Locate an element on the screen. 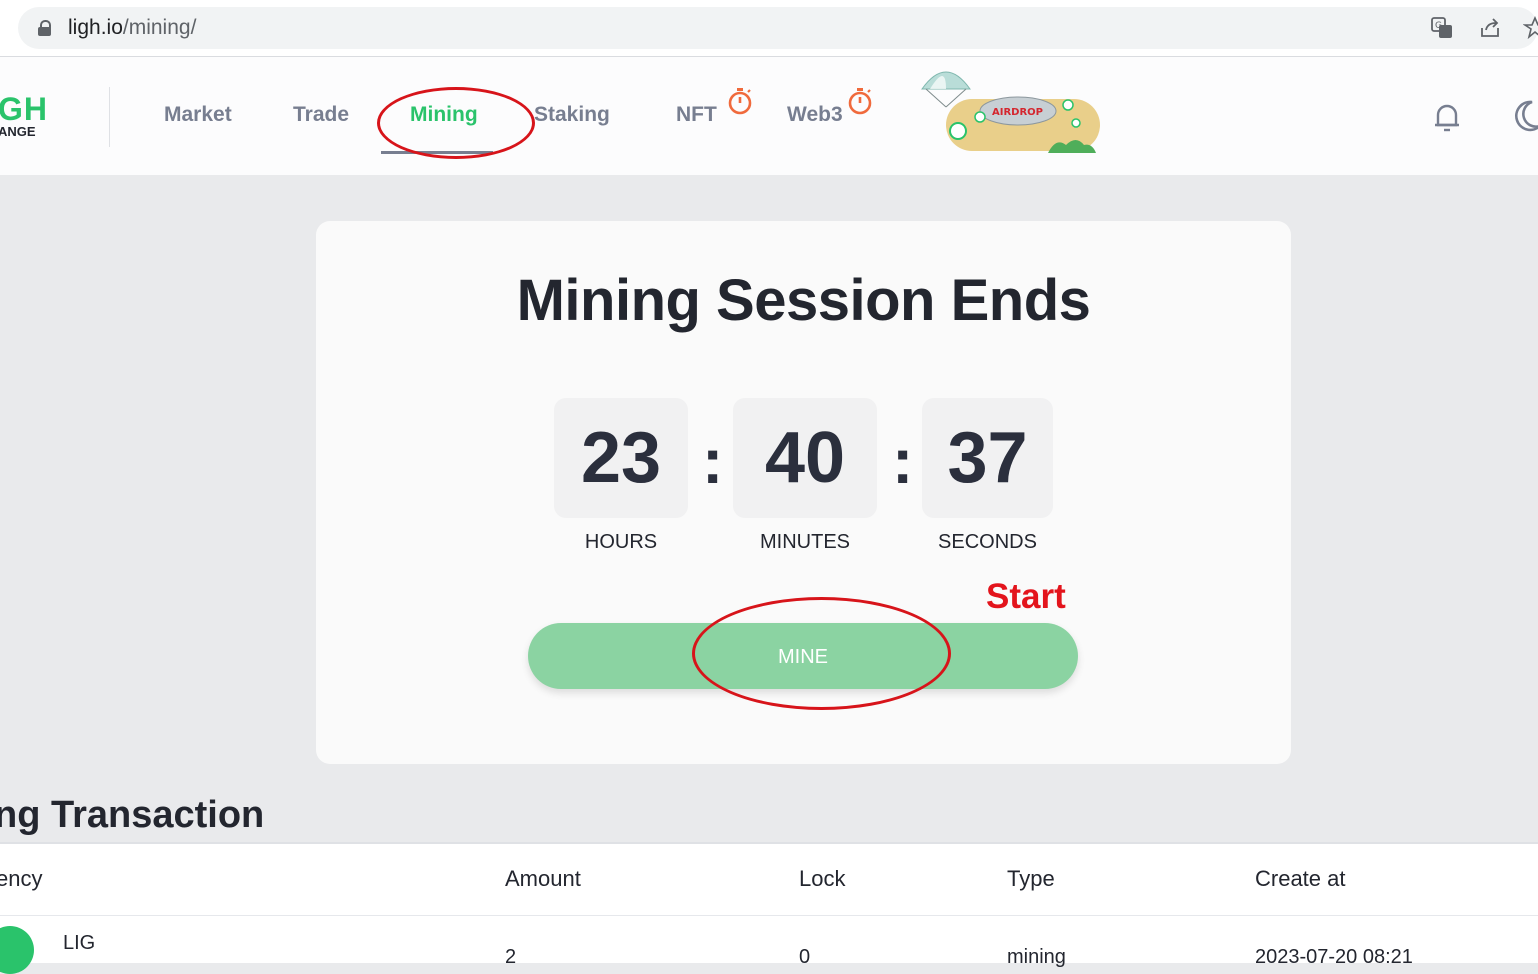 The height and width of the screenshot is (974, 1538). notification-bell-icon is located at coordinates (1447, 117).